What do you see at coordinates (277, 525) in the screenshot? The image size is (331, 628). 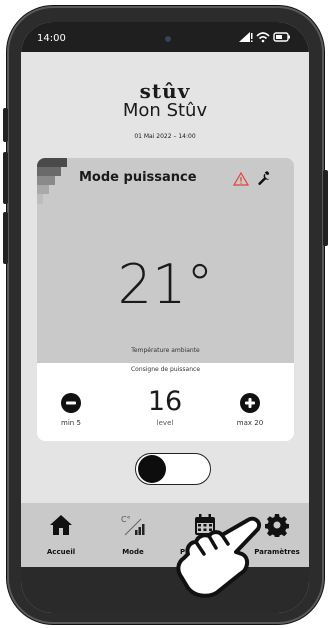 I see `gear-icon` at bounding box center [277, 525].